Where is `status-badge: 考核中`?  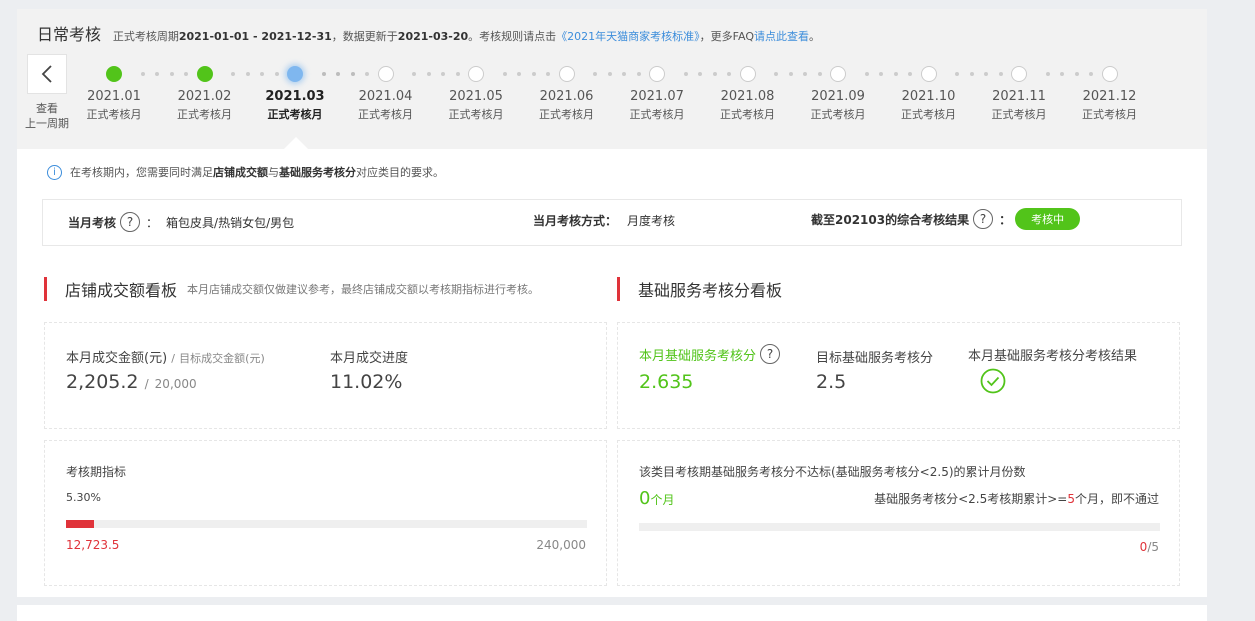
status-badge: 考核中 is located at coordinates (1048, 219).